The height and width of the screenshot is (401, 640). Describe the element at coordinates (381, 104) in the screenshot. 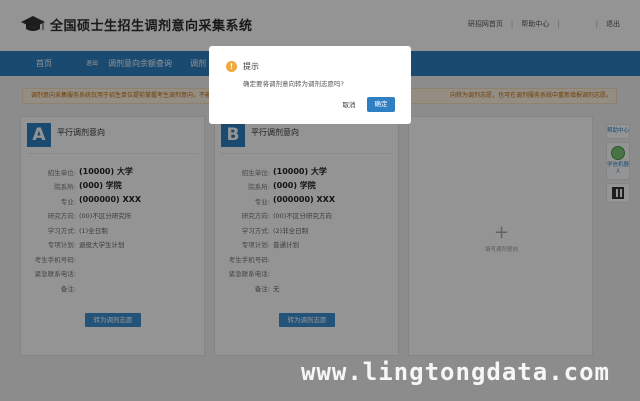

I see `confirm-button: 确定` at that location.